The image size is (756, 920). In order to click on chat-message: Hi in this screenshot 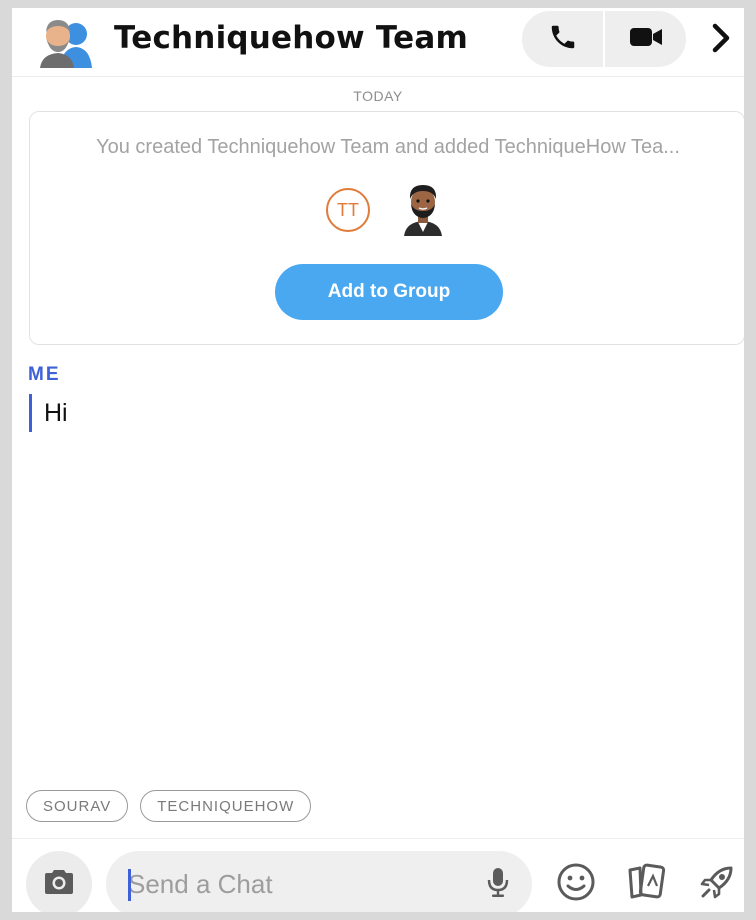, I will do `click(48, 413)`.